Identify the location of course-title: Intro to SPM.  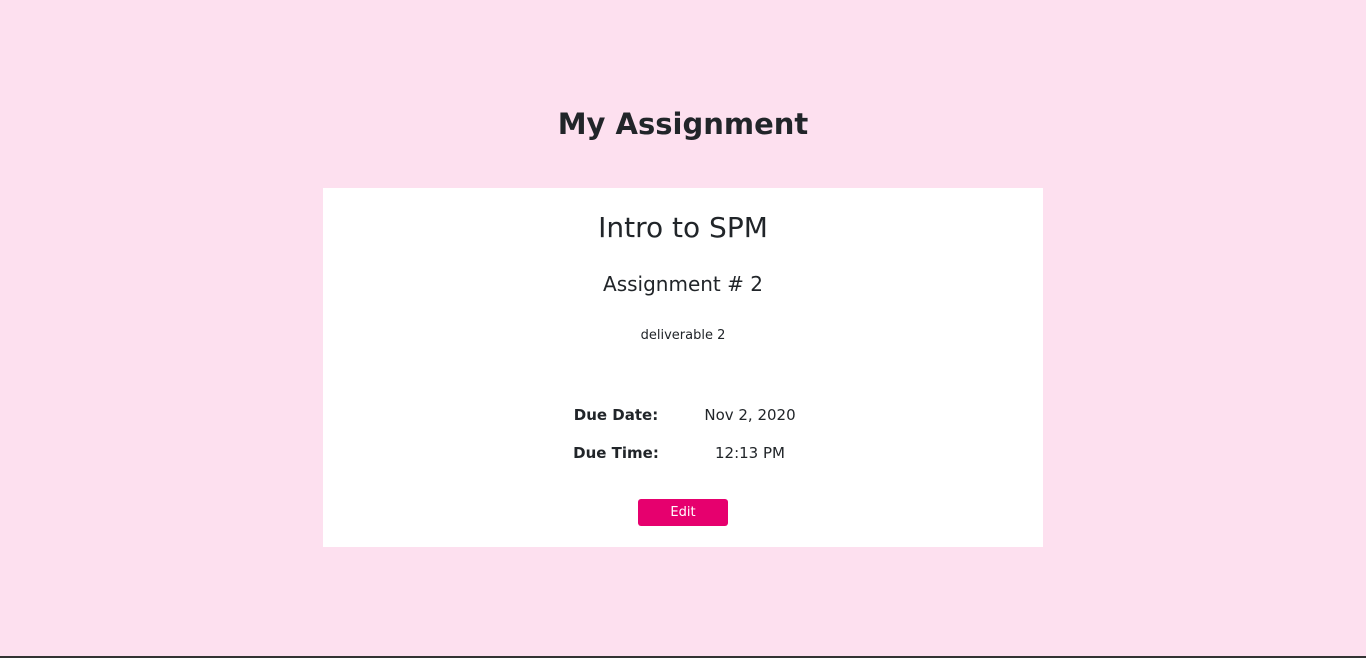
(683, 227).